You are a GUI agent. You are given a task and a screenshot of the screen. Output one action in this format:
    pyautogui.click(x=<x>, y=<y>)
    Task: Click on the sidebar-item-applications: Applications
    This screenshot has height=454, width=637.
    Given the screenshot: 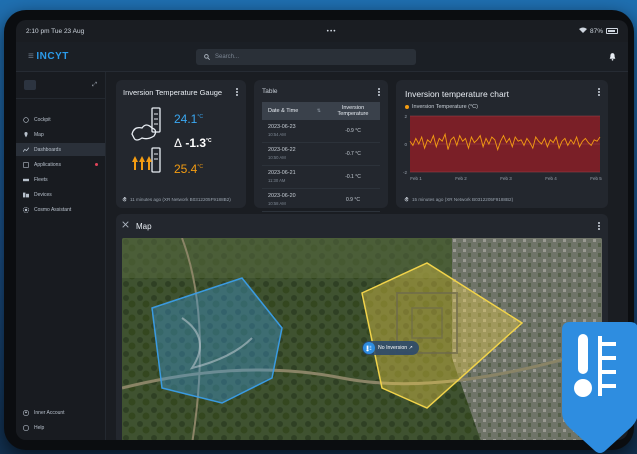 What is the action you would take?
    pyautogui.click(x=60, y=164)
    